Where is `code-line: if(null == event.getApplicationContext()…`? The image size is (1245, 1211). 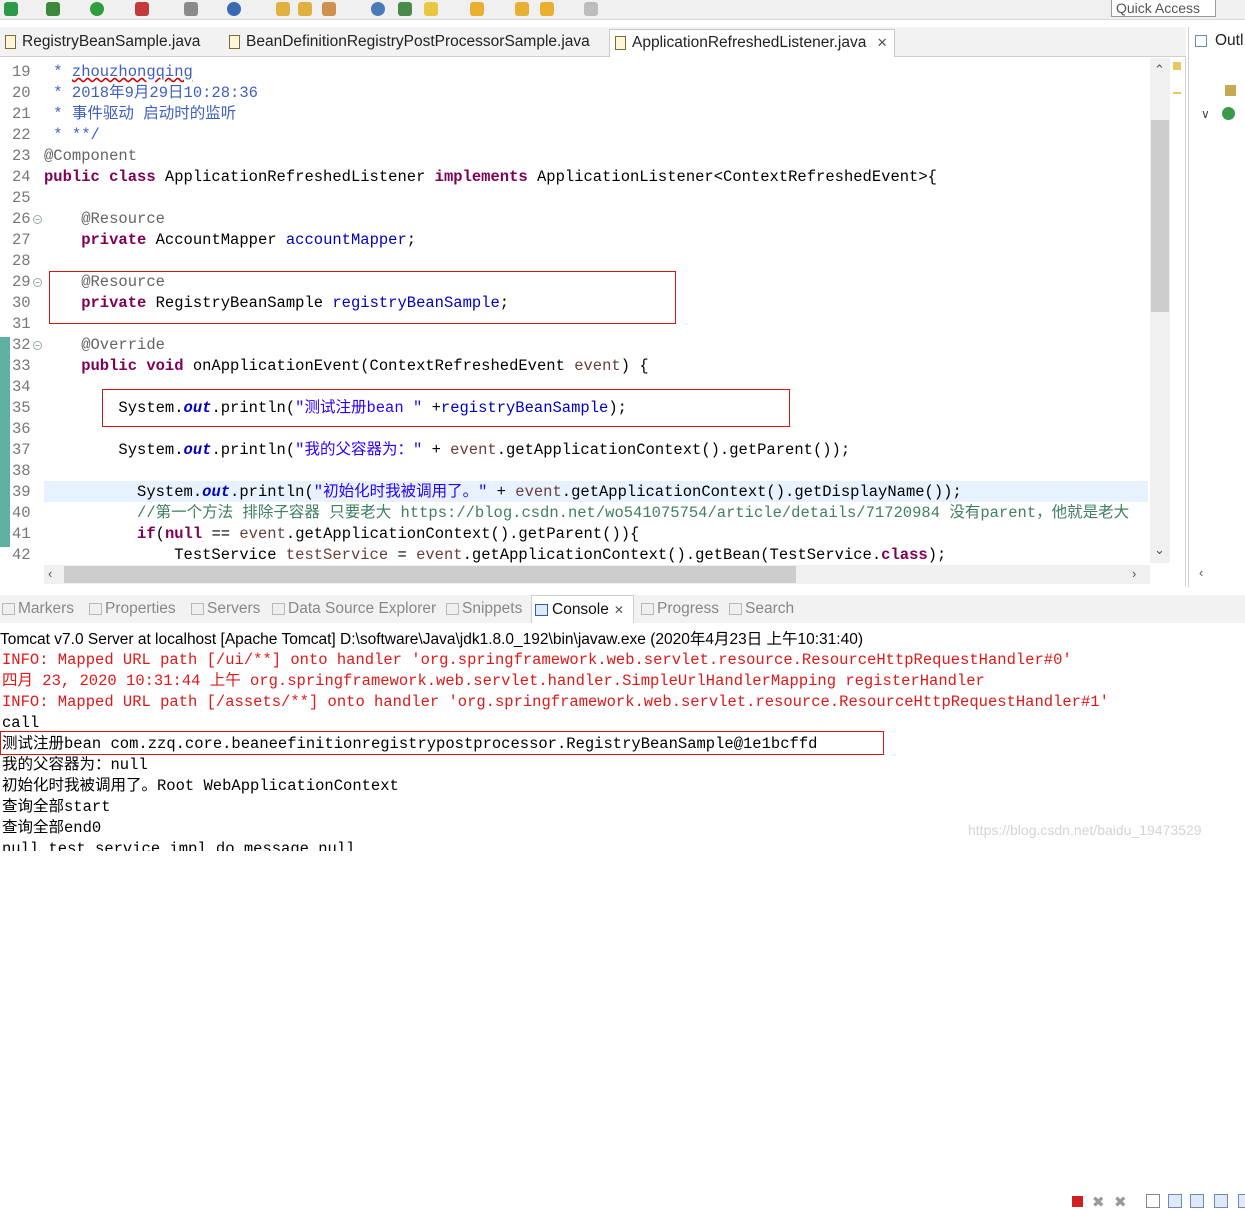
code-line: if(null == event.getApplicationContext()… is located at coordinates (341, 534).